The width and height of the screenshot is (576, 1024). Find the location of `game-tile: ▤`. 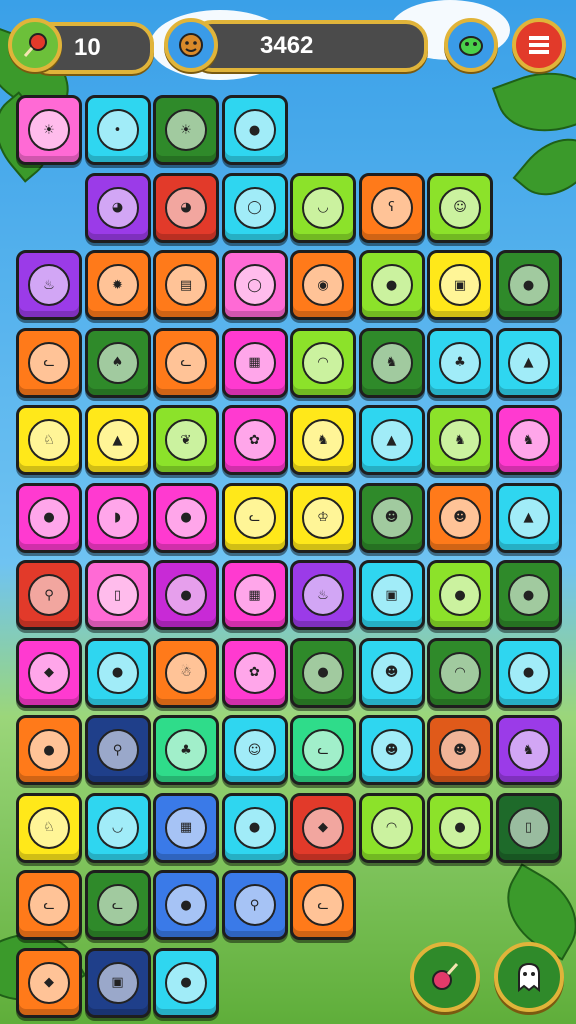

game-tile: ▤ is located at coordinates (186, 285).